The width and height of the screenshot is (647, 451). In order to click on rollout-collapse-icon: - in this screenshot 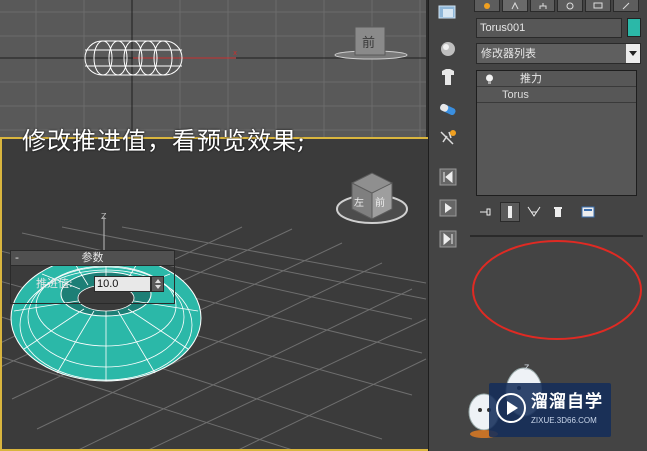, I will do `click(17, 258)`.